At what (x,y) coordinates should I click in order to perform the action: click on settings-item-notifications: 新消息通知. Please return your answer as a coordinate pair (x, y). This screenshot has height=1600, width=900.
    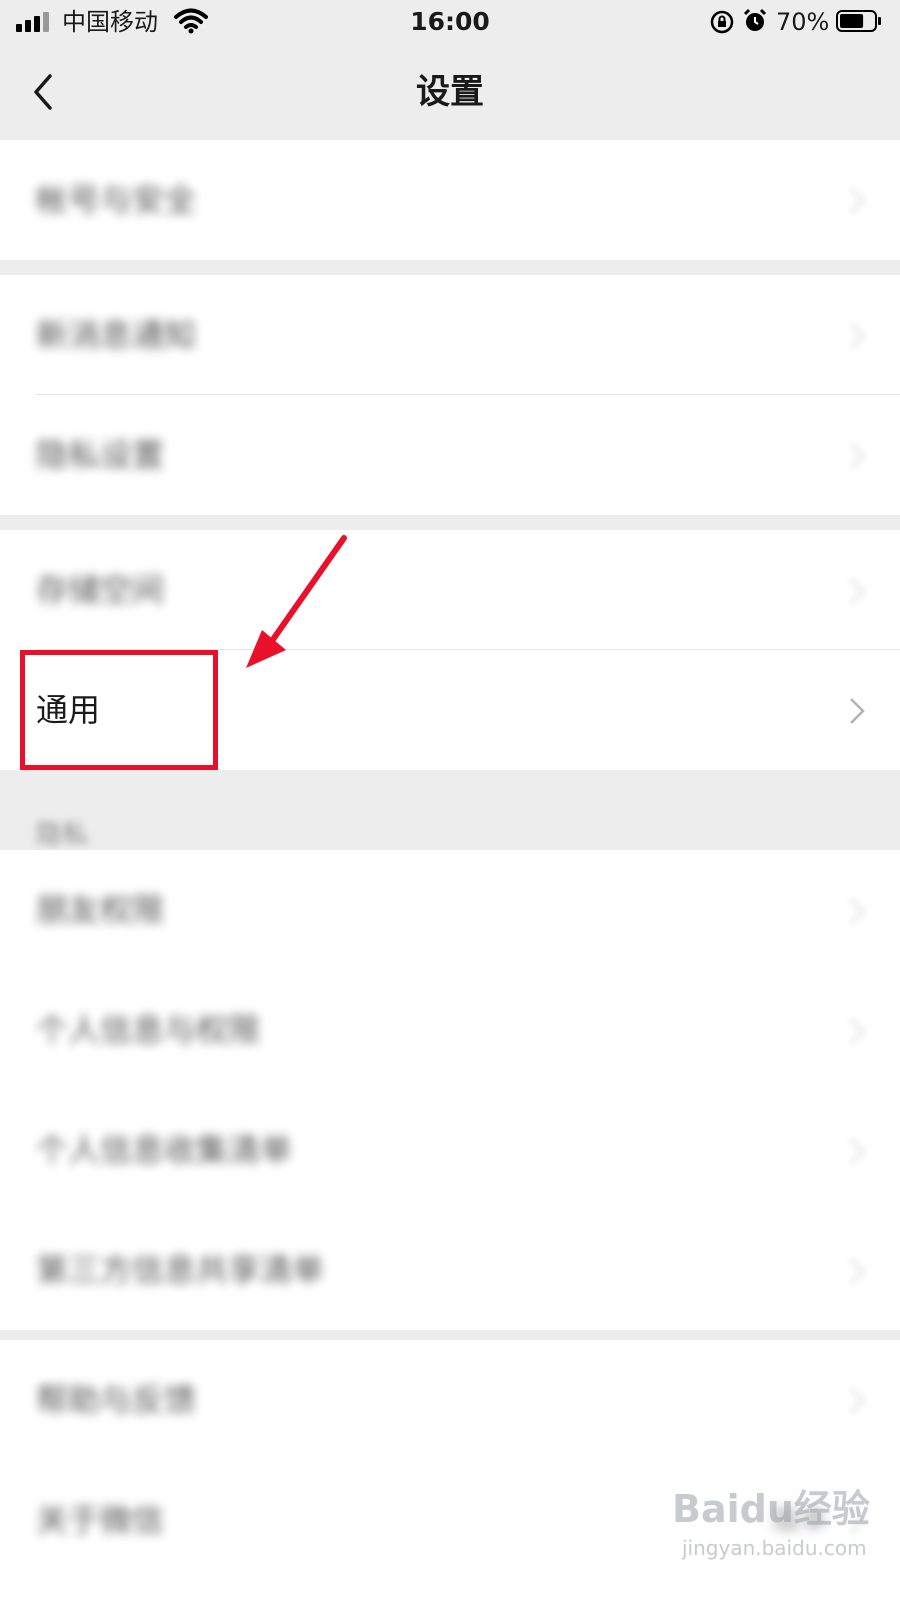
    Looking at the image, I should click on (450, 335).